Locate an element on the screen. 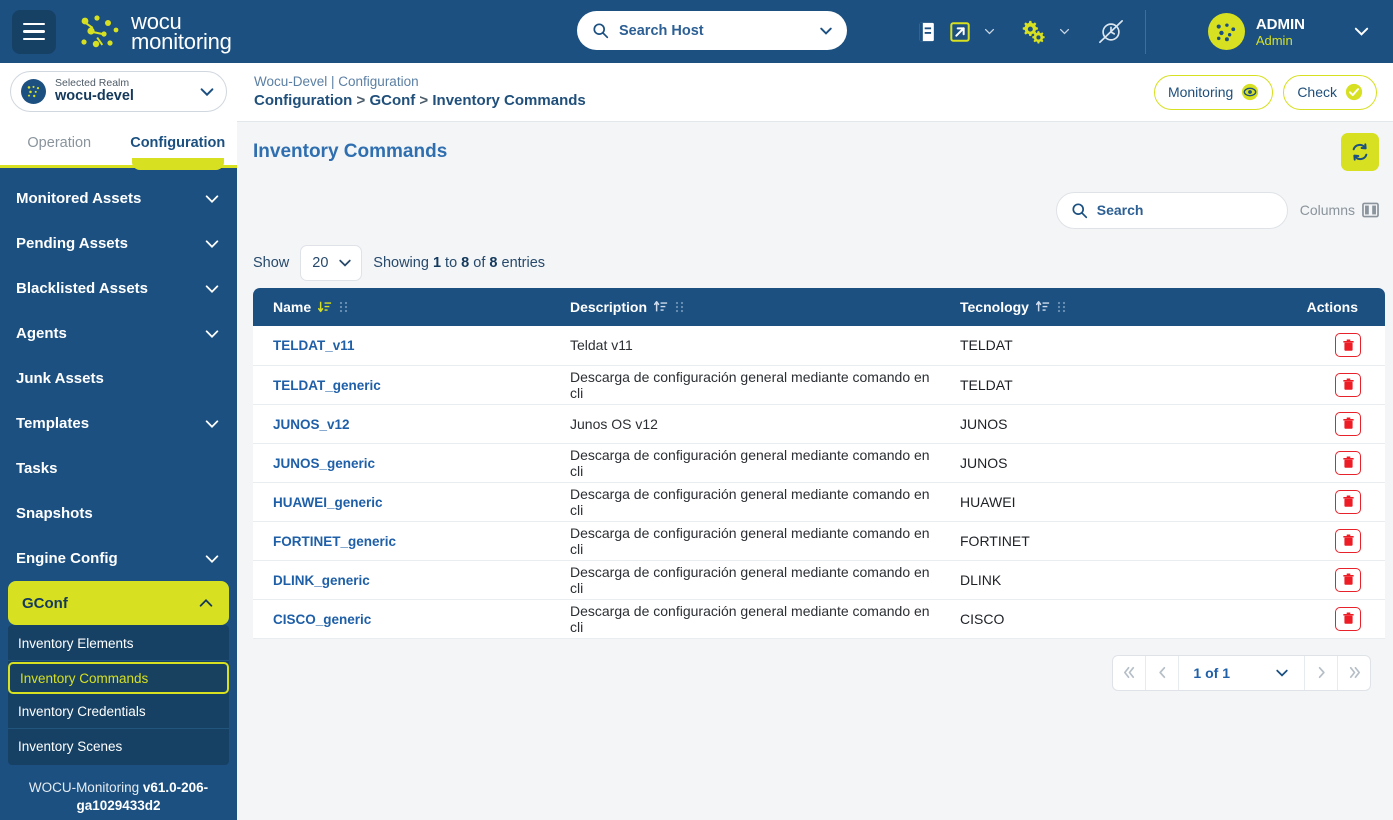  app-logo: wocu monitoring is located at coordinates (155, 31).